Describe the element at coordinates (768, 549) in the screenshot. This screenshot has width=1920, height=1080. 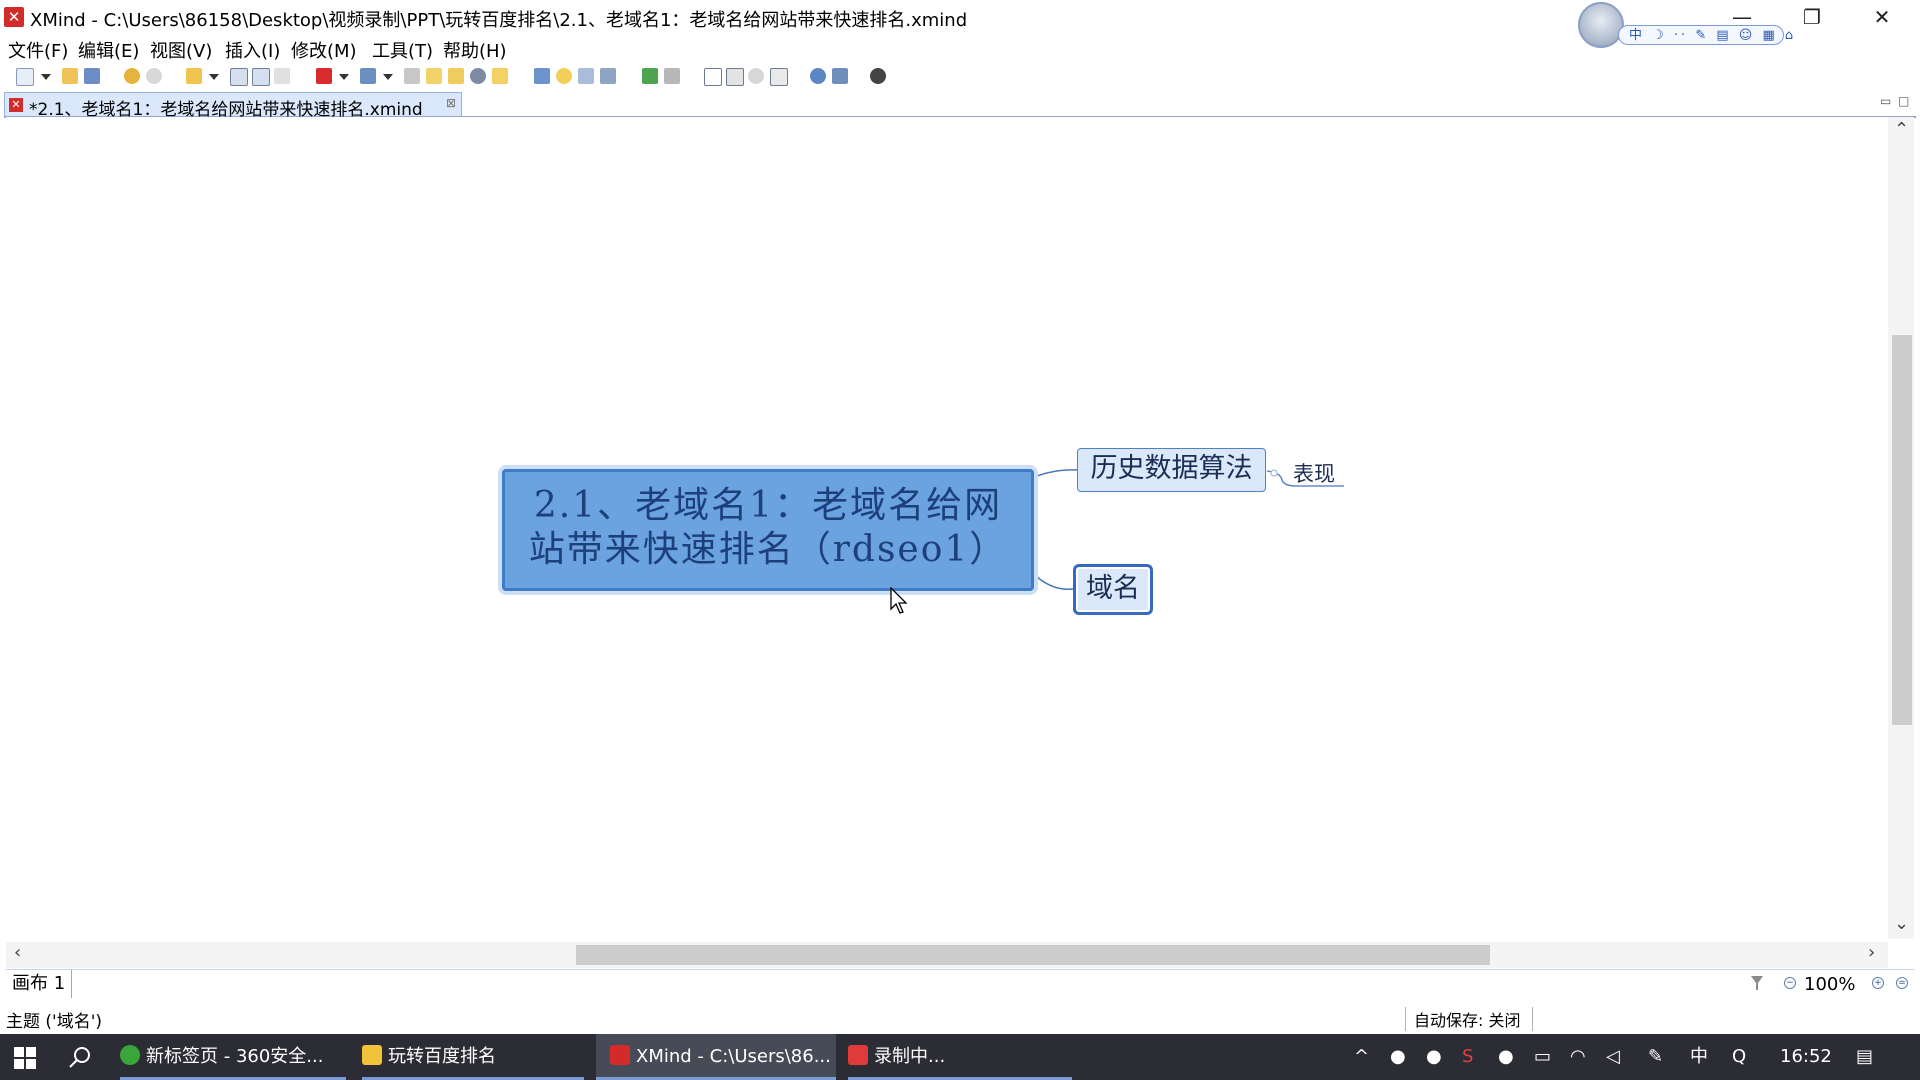
I see `central-topic-line2: 站带来快速排名（rdseo1）` at that location.